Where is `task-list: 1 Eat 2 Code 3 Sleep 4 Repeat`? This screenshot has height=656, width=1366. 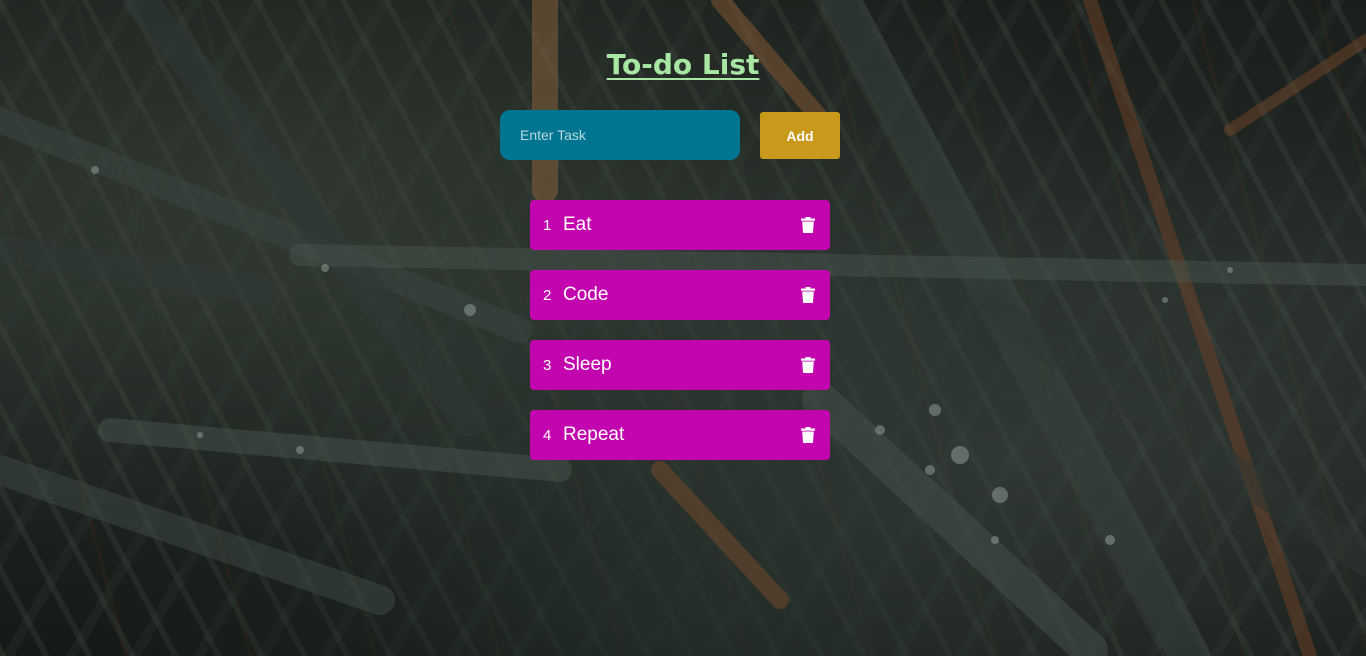 task-list: 1 Eat 2 Code 3 Sleep 4 Repeat is located at coordinates (680, 340).